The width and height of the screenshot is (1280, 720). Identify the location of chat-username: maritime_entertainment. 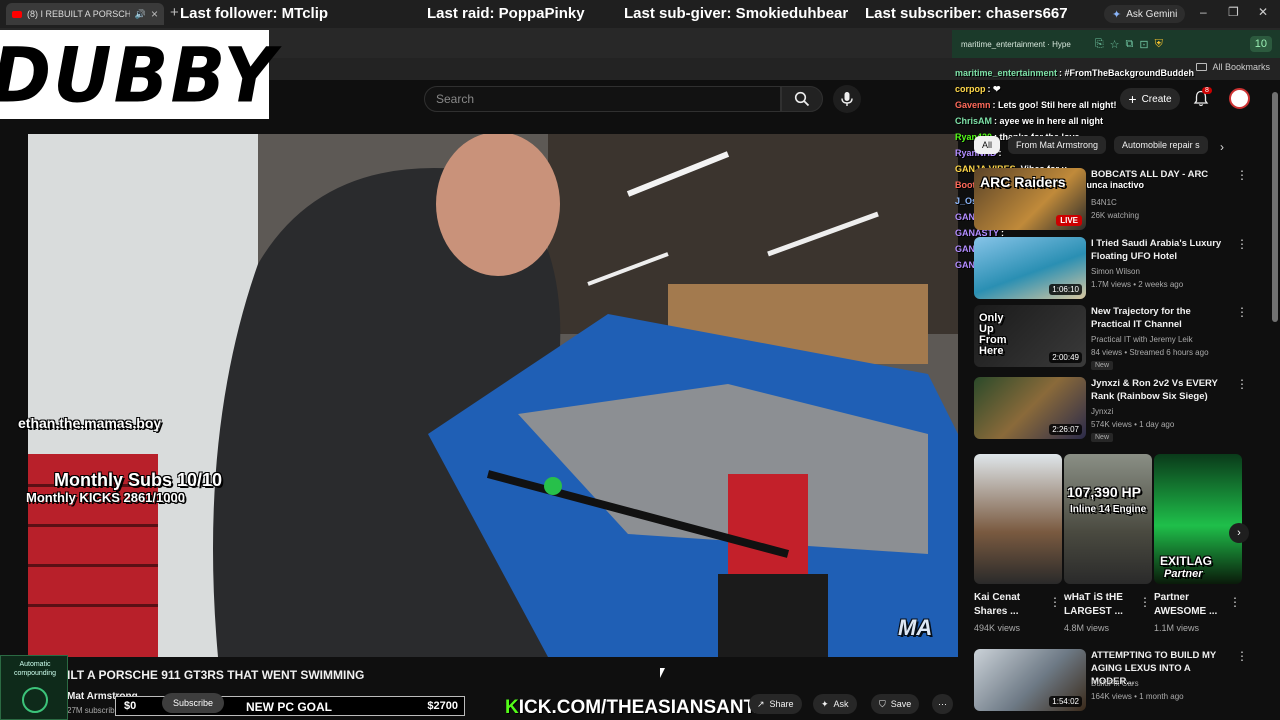
(1006, 73).